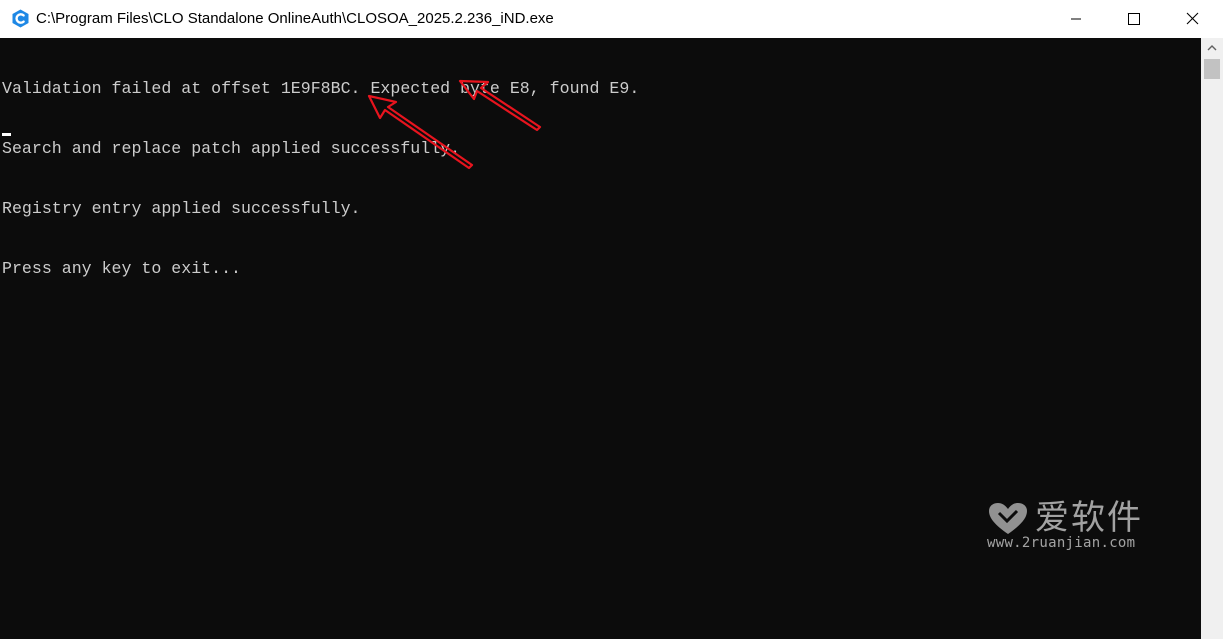  Describe the element at coordinates (1212, 48) in the screenshot. I see `scroll-up-arrow-icon` at that location.